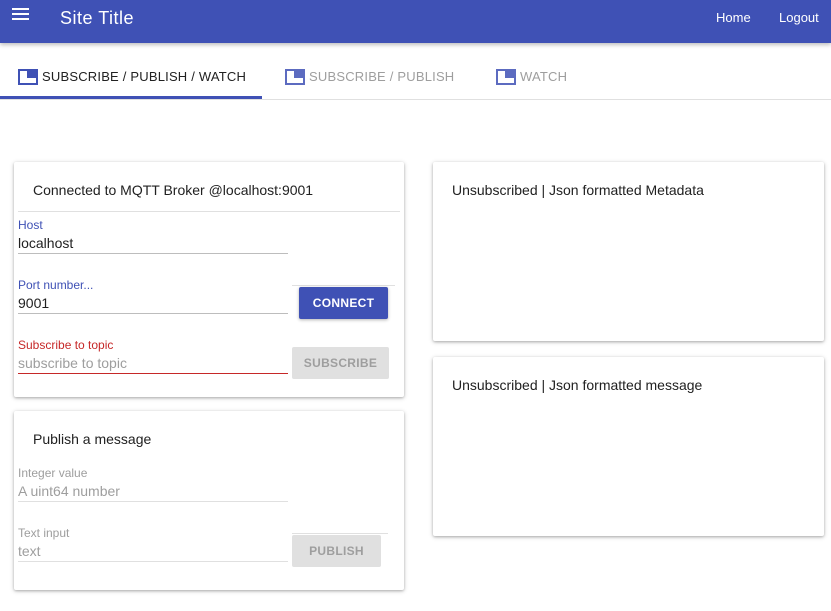 The width and height of the screenshot is (831, 611). Describe the element at coordinates (131, 97) in the screenshot. I see `active-tab-indicator` at that location.